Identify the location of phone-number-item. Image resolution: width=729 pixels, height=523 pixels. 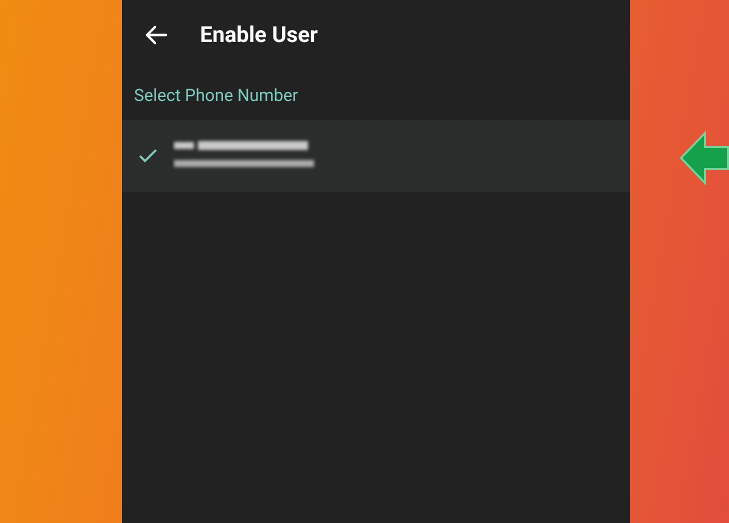
(376, 156).